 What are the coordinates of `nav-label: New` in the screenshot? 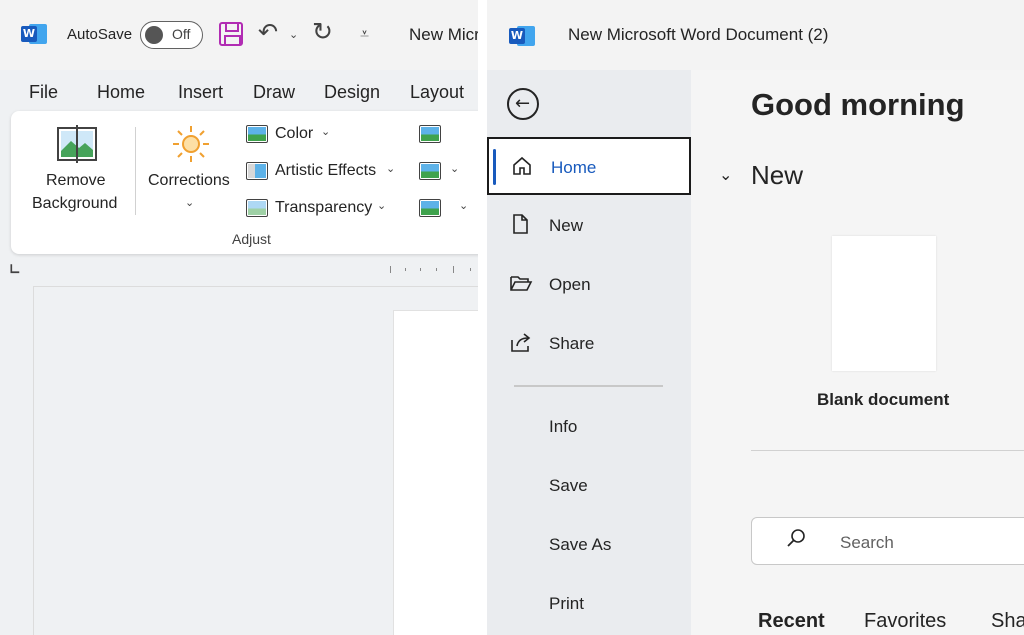 It's located at (566, 225).